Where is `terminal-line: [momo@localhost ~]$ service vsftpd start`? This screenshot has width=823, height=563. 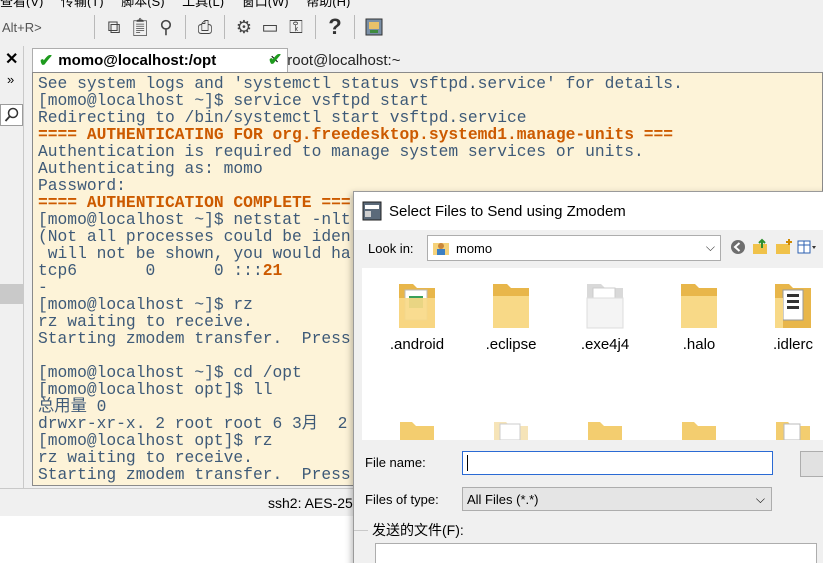
terminal-line: [momo@localhost ~]$ service vsftpd start is located at coordinates (360, 100).